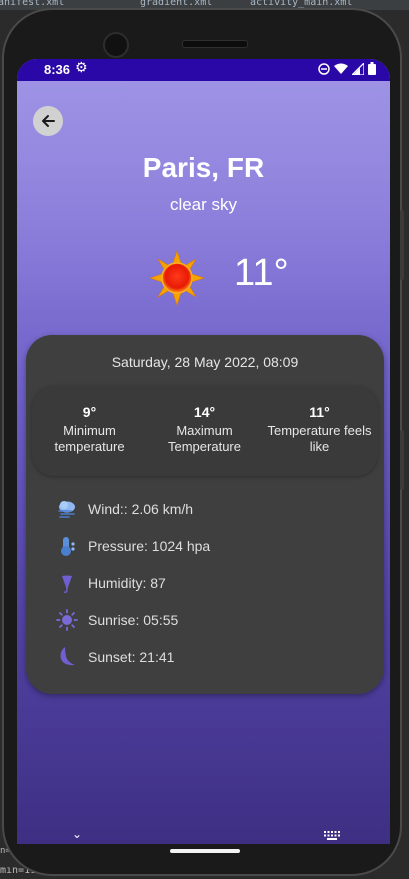 The height and width of the screenshot is (879, 409). Describe the element at coordinates (127, 583) in the screenshot. I see `humidity-text: Humidity: 87` at that location.